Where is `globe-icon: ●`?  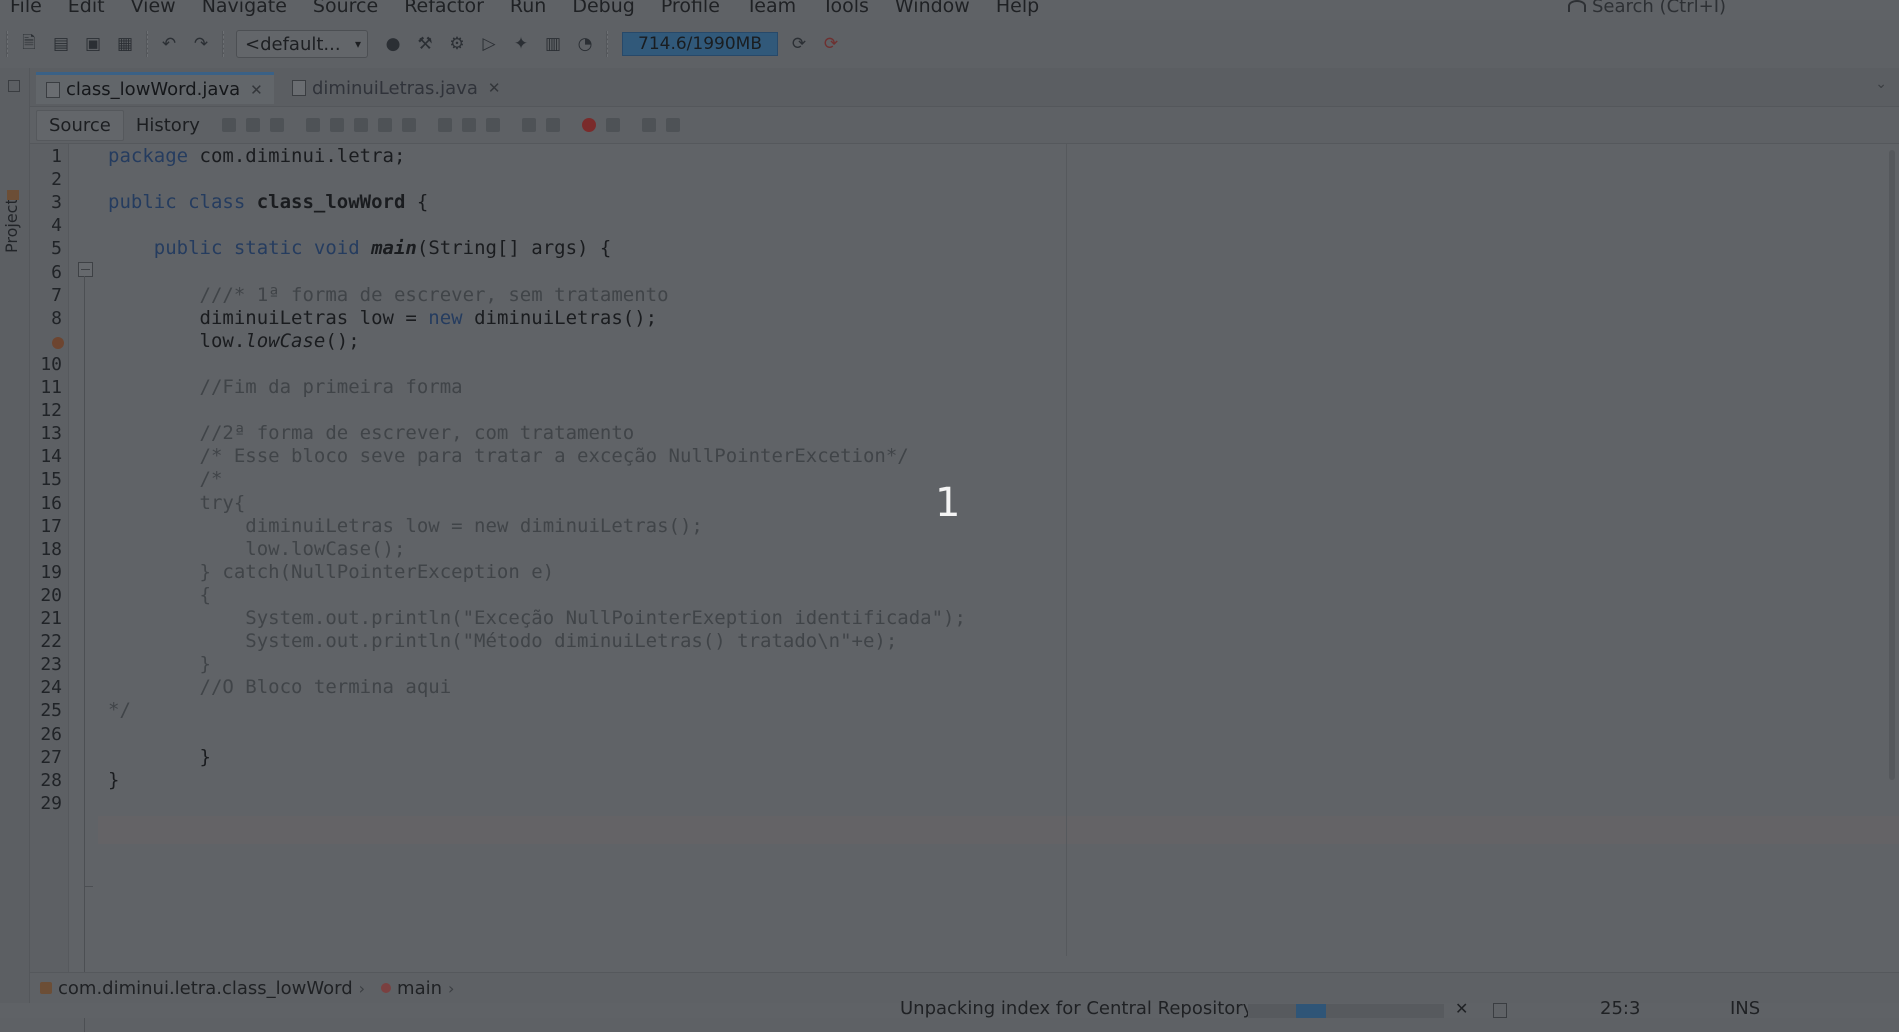
globe-icon: ● is located at coordinates (393, 44).